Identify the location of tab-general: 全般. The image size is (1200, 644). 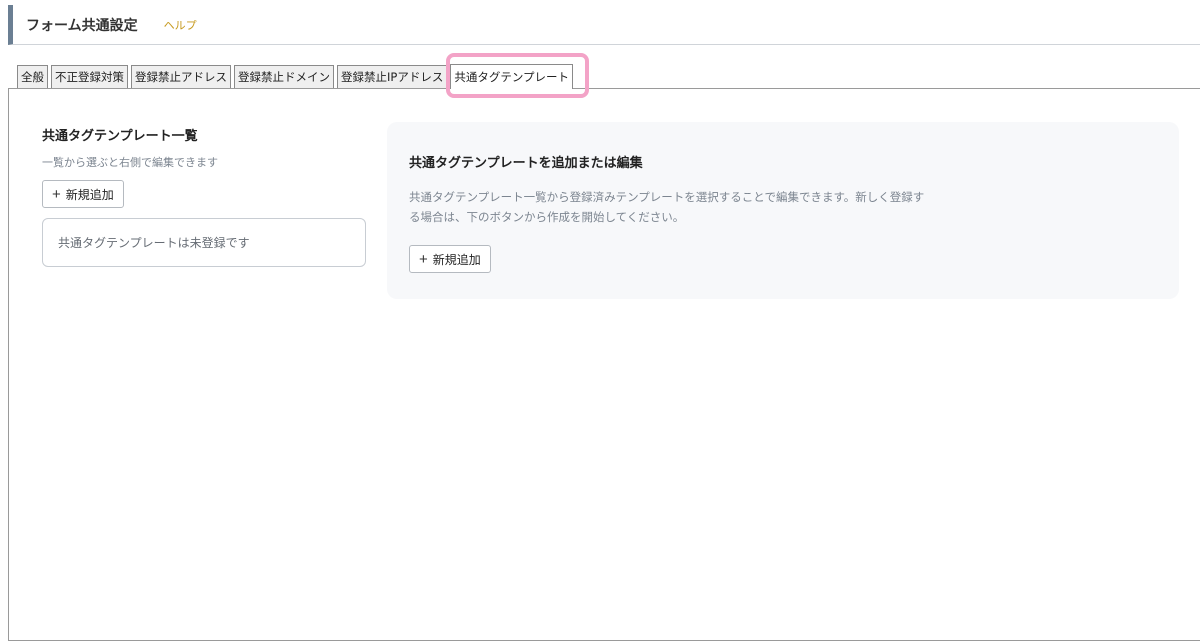
(32, 76).